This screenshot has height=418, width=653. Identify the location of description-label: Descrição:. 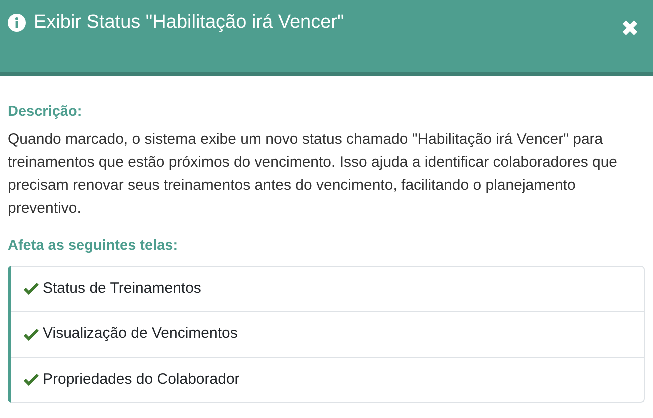
(46, 112).